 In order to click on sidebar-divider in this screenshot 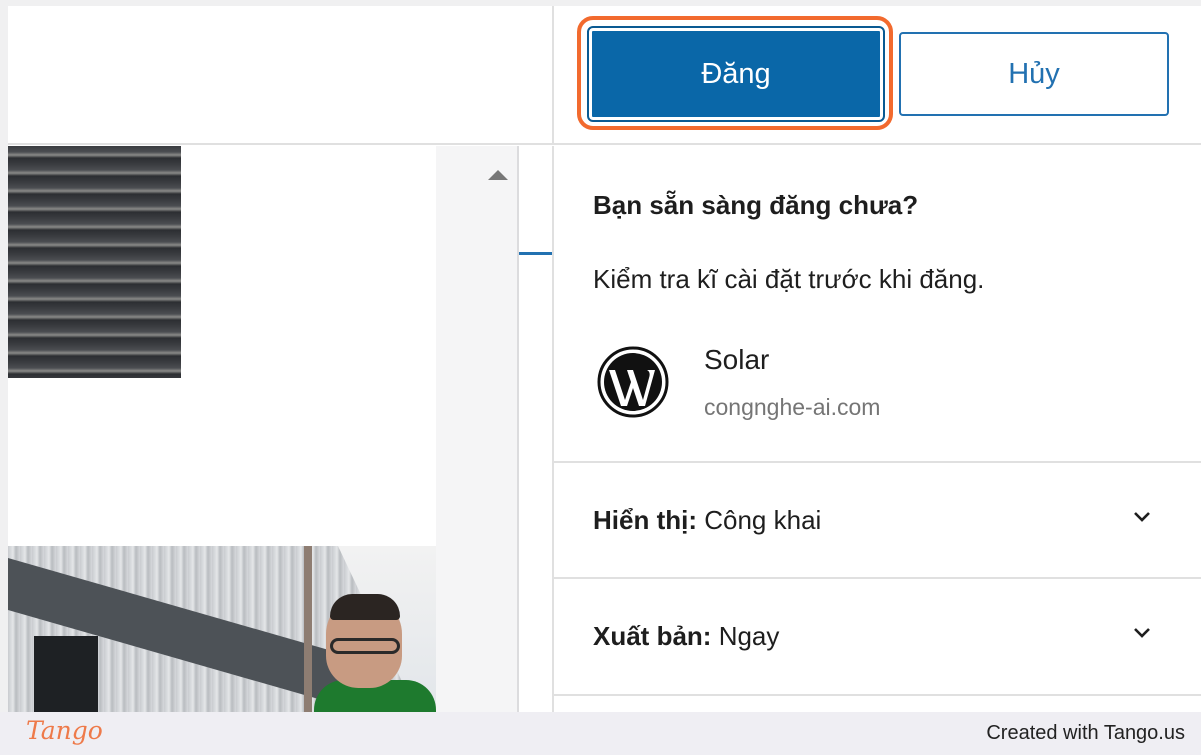, I will do `click(518, 429)`.